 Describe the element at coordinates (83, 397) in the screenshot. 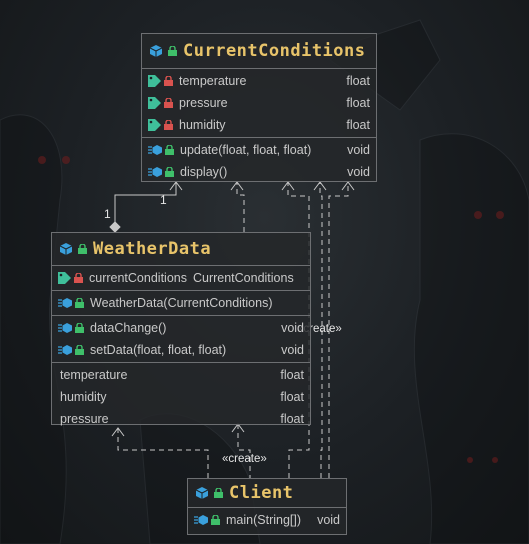

I see `property-name: humidity` at that location.